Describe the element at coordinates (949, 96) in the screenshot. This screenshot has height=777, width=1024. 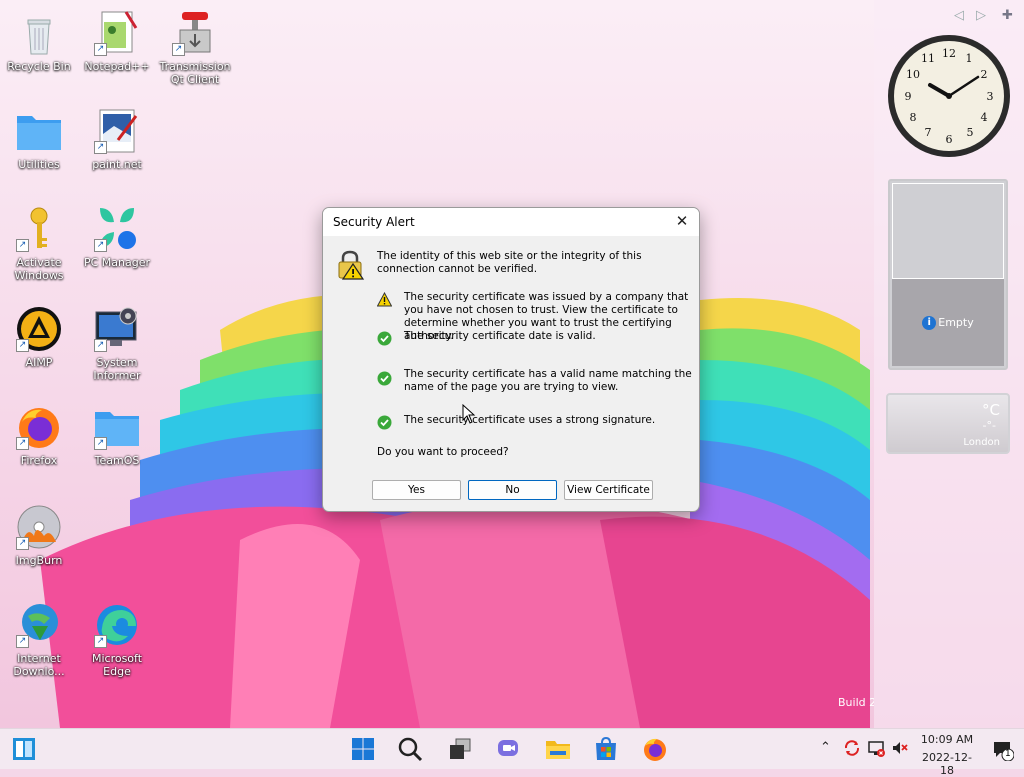
I see `clock-gadget: 12 12 3 45 6 78 9 1011` at that location.